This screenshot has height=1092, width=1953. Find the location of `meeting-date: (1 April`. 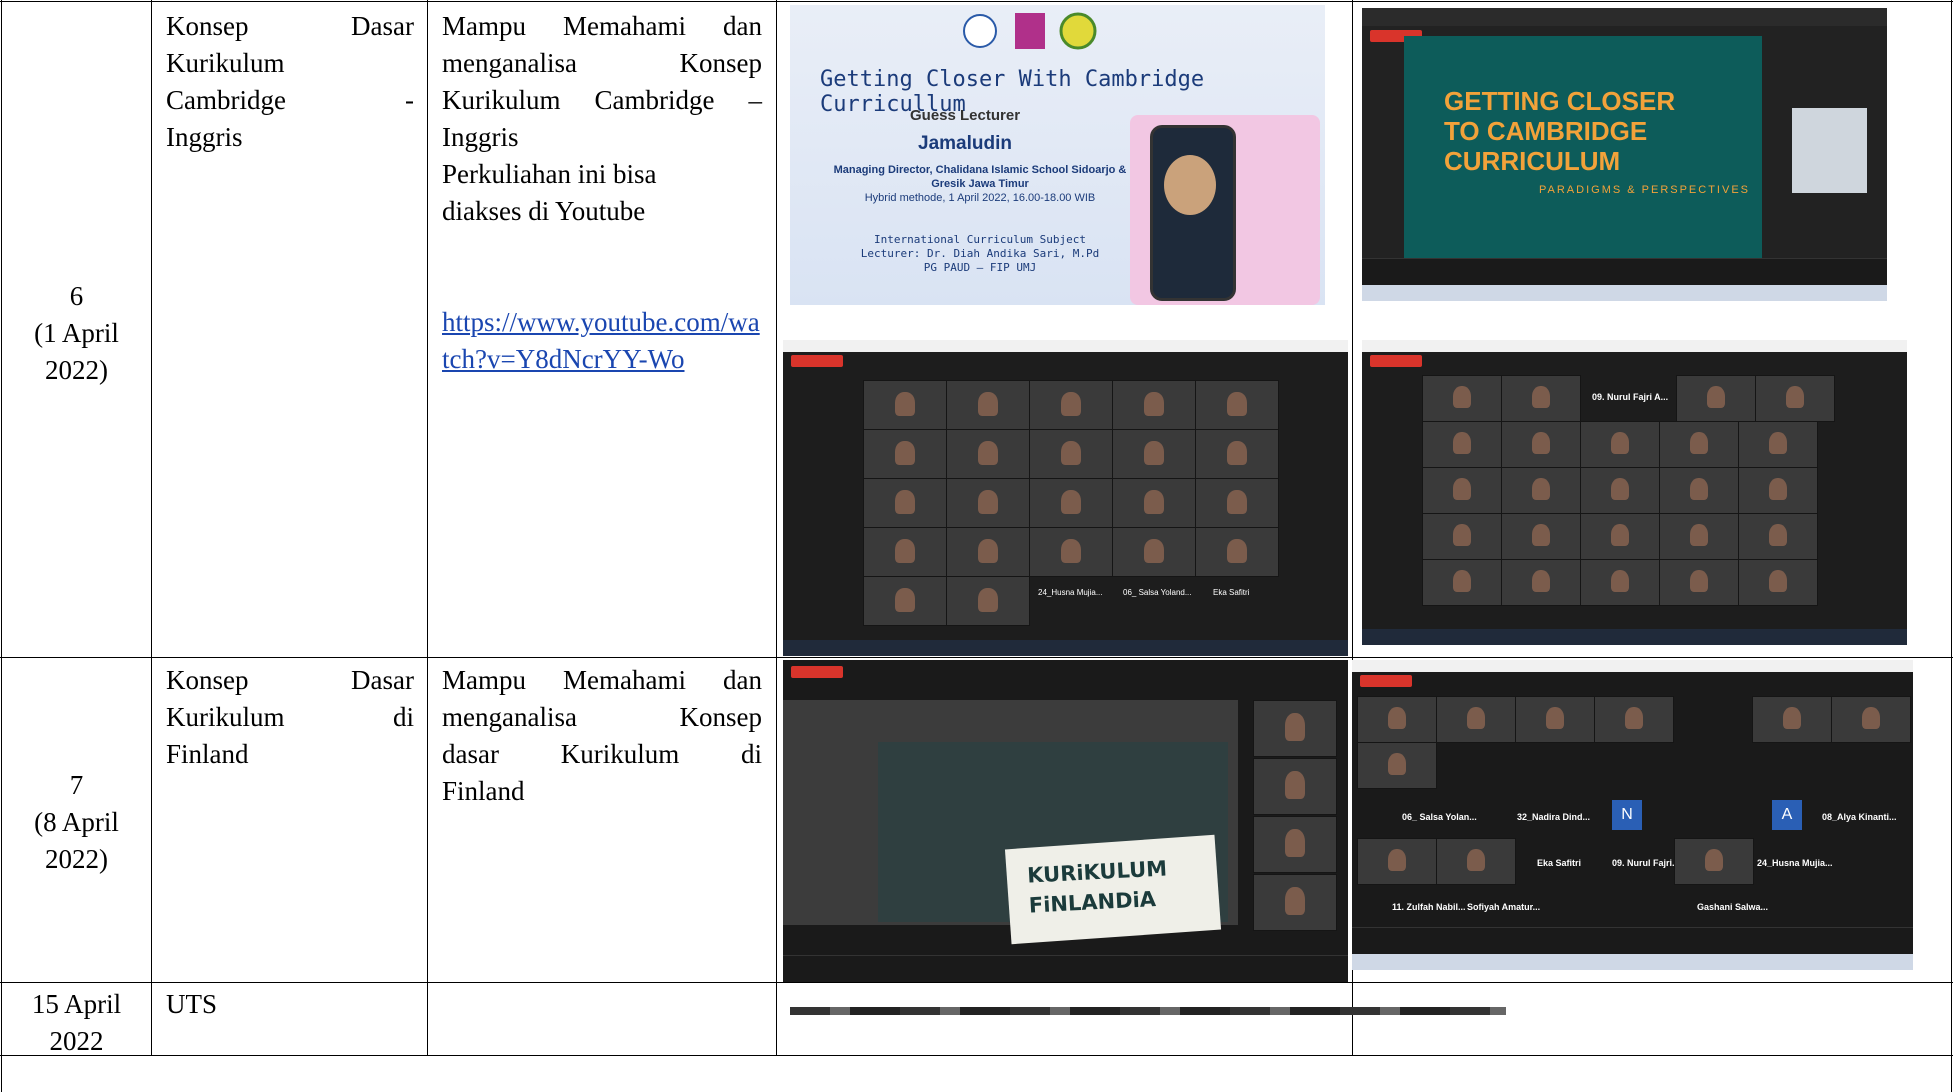

meeting-date: (1 April is located at coordinates (76, 333).